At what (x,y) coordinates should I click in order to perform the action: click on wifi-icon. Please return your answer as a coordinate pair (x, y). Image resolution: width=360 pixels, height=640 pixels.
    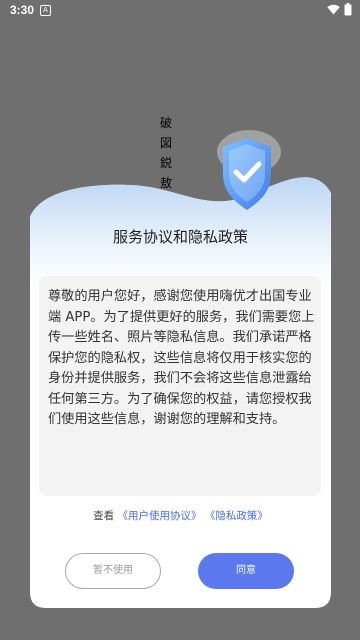
    Looking at the image, I should click on (333, 9).